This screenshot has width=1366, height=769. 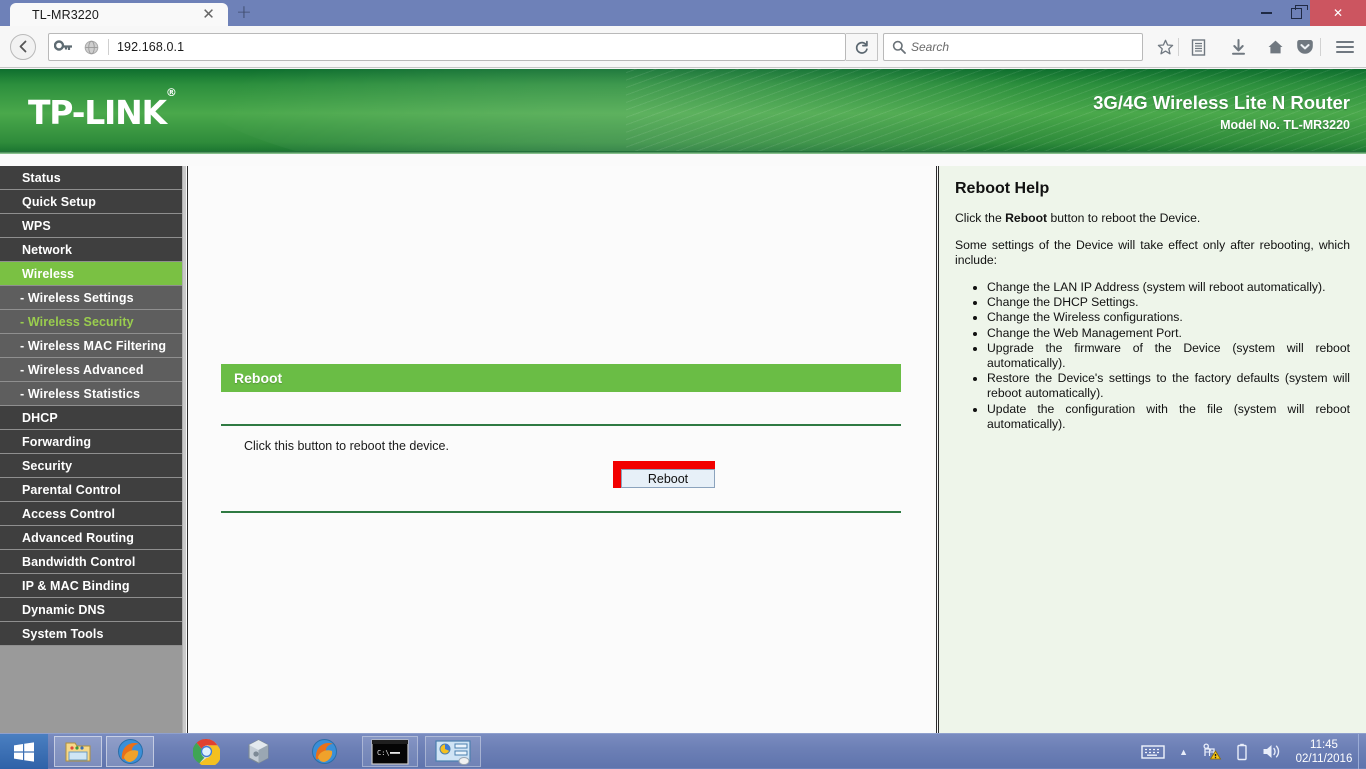 I want to click on sidebar-item-wireless: Wireless, so click(x=91, y=274).